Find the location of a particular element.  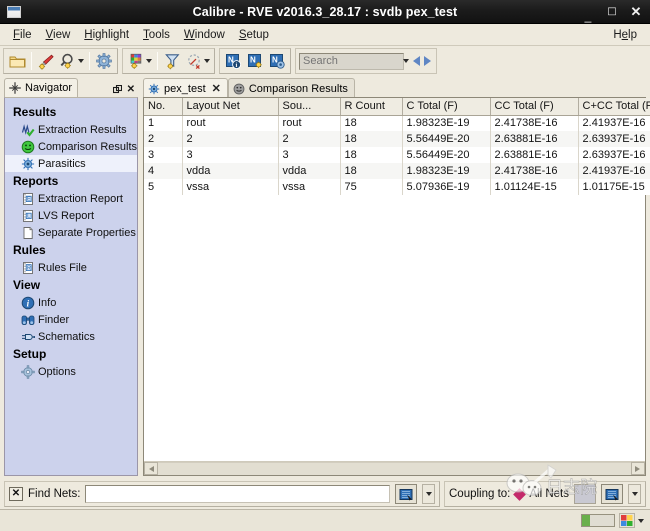

sidebar-item-finder: Finder is located at coordinates (71, 319).